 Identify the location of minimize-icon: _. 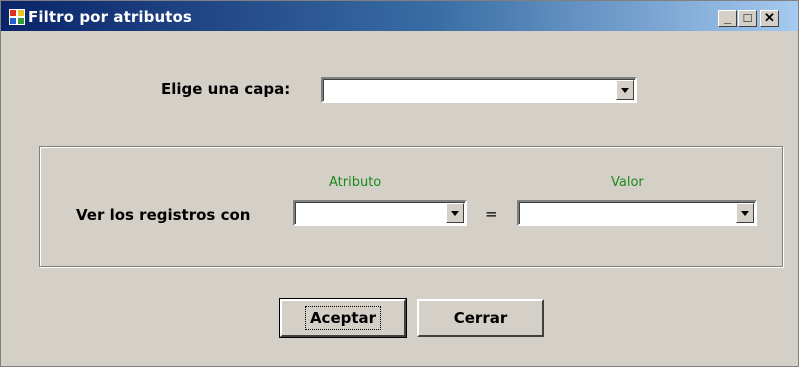
(727, 17).